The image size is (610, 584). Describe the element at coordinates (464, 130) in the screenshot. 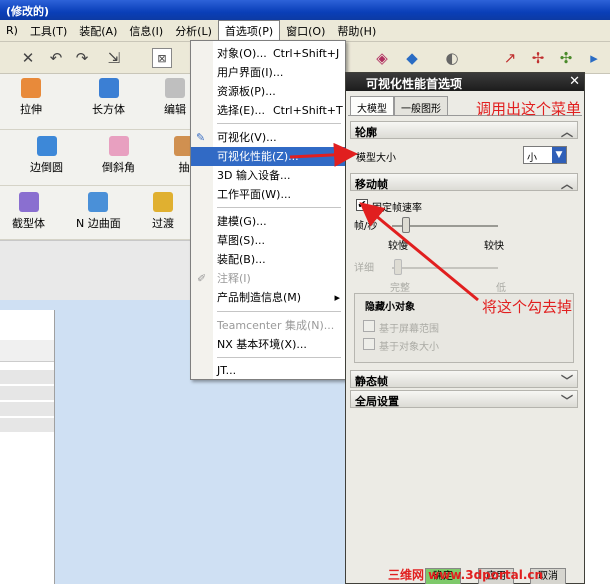

I see `section-outline: 轮廓 ︿` at that location.